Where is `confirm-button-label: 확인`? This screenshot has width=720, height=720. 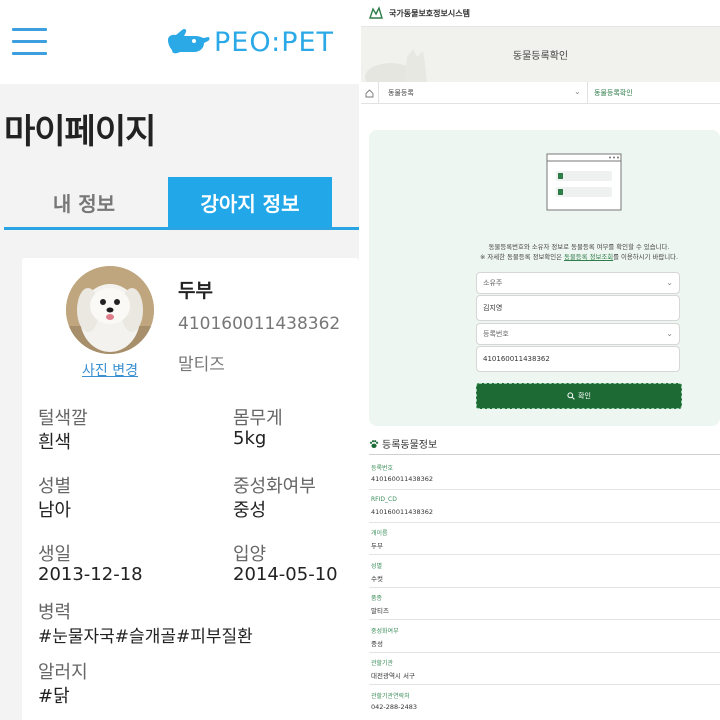
confirm-button-label: 확인 is located at coordinates (584, 396).